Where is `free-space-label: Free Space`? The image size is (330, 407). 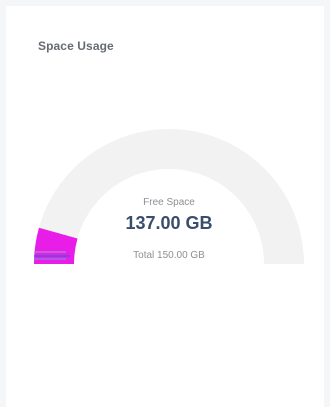 free-space-label: Free Space is located at coordinates (169, 202).